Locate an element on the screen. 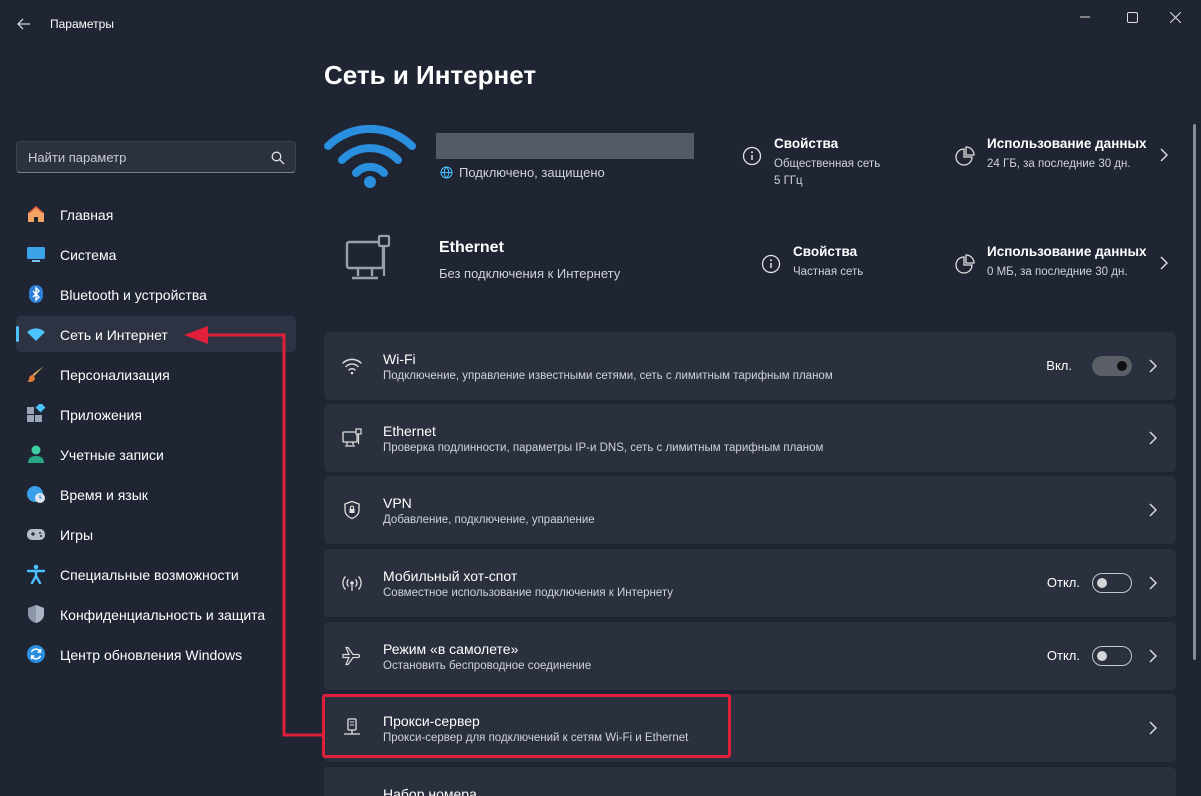 The width and height of the screenshot is (1201, 796). sidebar-item-apps: Приложения is located at coordinates (156, 414).